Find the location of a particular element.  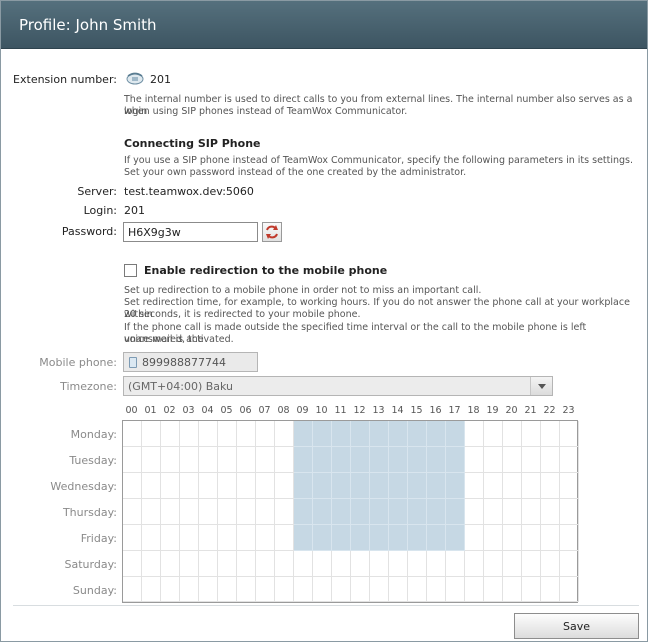

redirection-checkbox is located at coordinates (130, 270).